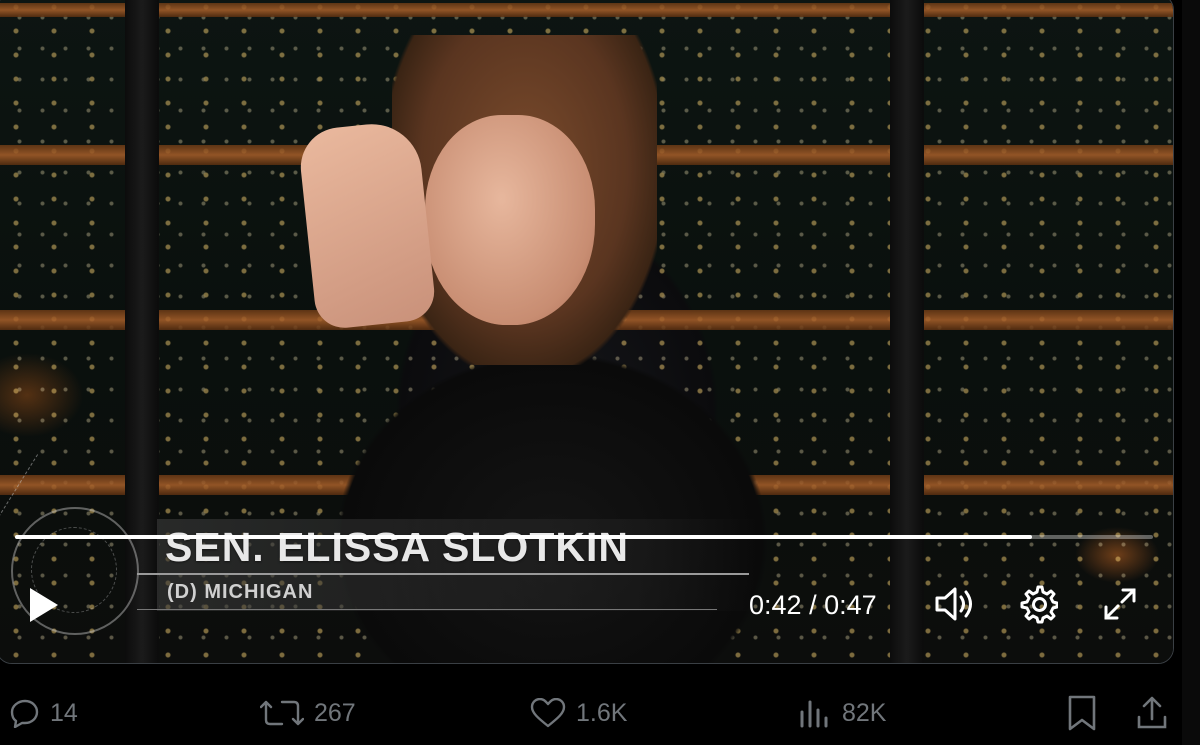 The width and height of the screenshot is (1200, 745). What do you see at coordinates (548, 713) in the screenshot?
I see `heart-icon` at bounding box center [548, 713].